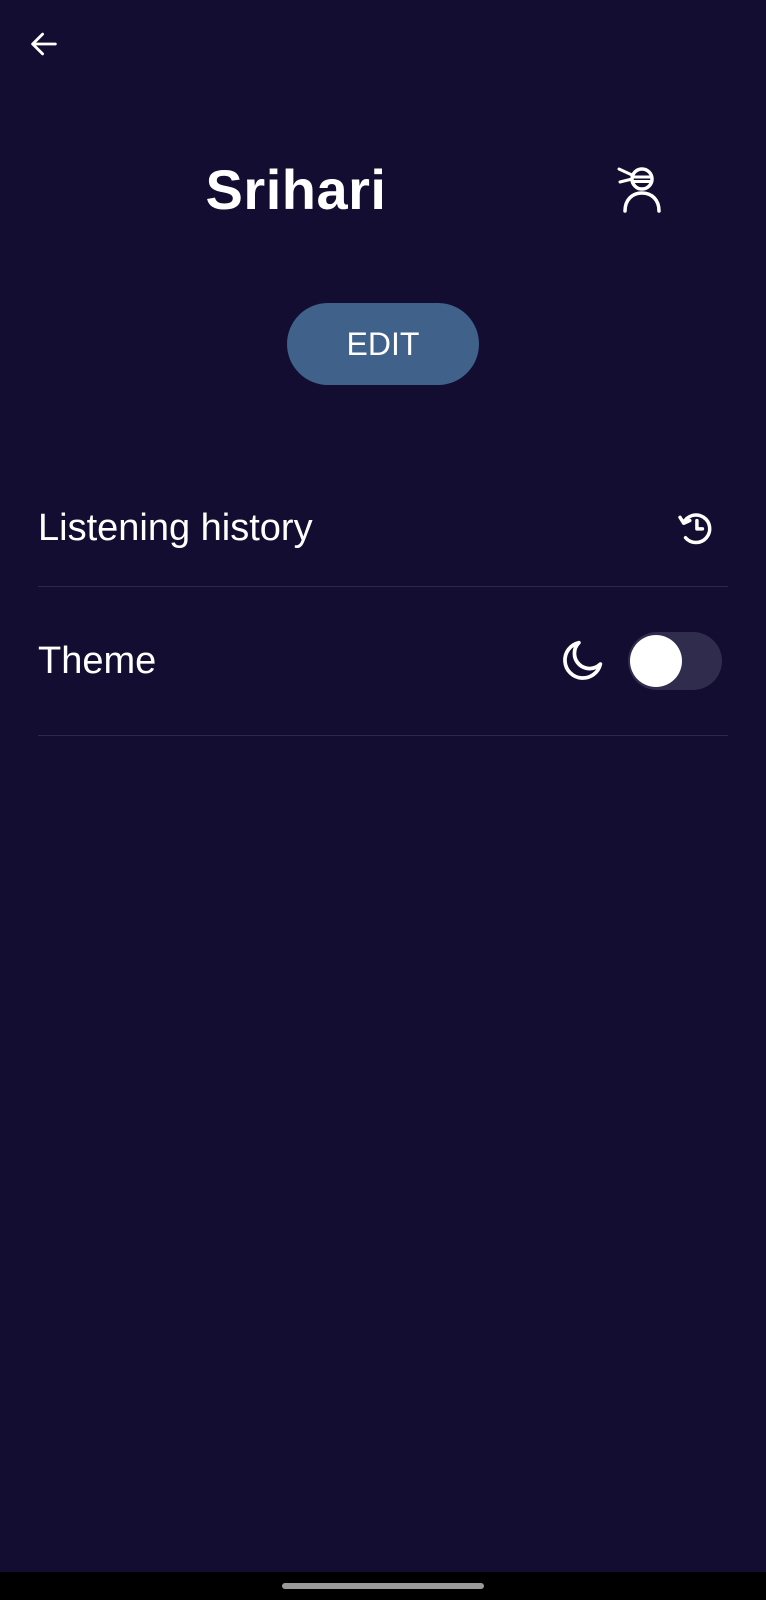 The height and width of the screenshot is (1600, 766). What do you see at coordinates (175, 527) in the screenshot?
I see `listening-history-label: Listening history` at bounding box center [175, 527].